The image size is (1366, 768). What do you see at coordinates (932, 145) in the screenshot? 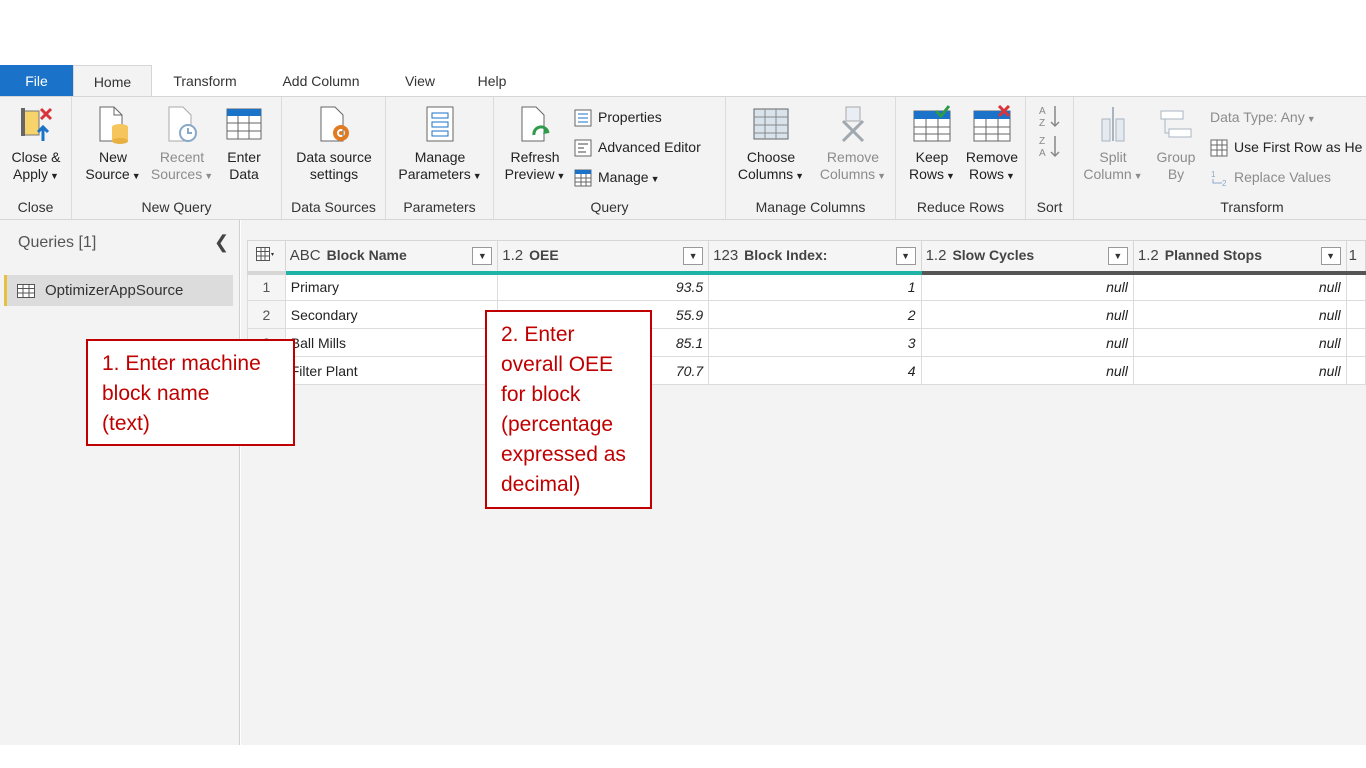
I see `keep-rows-button: Keep Rows ▼` at bounding box center [932, 145].